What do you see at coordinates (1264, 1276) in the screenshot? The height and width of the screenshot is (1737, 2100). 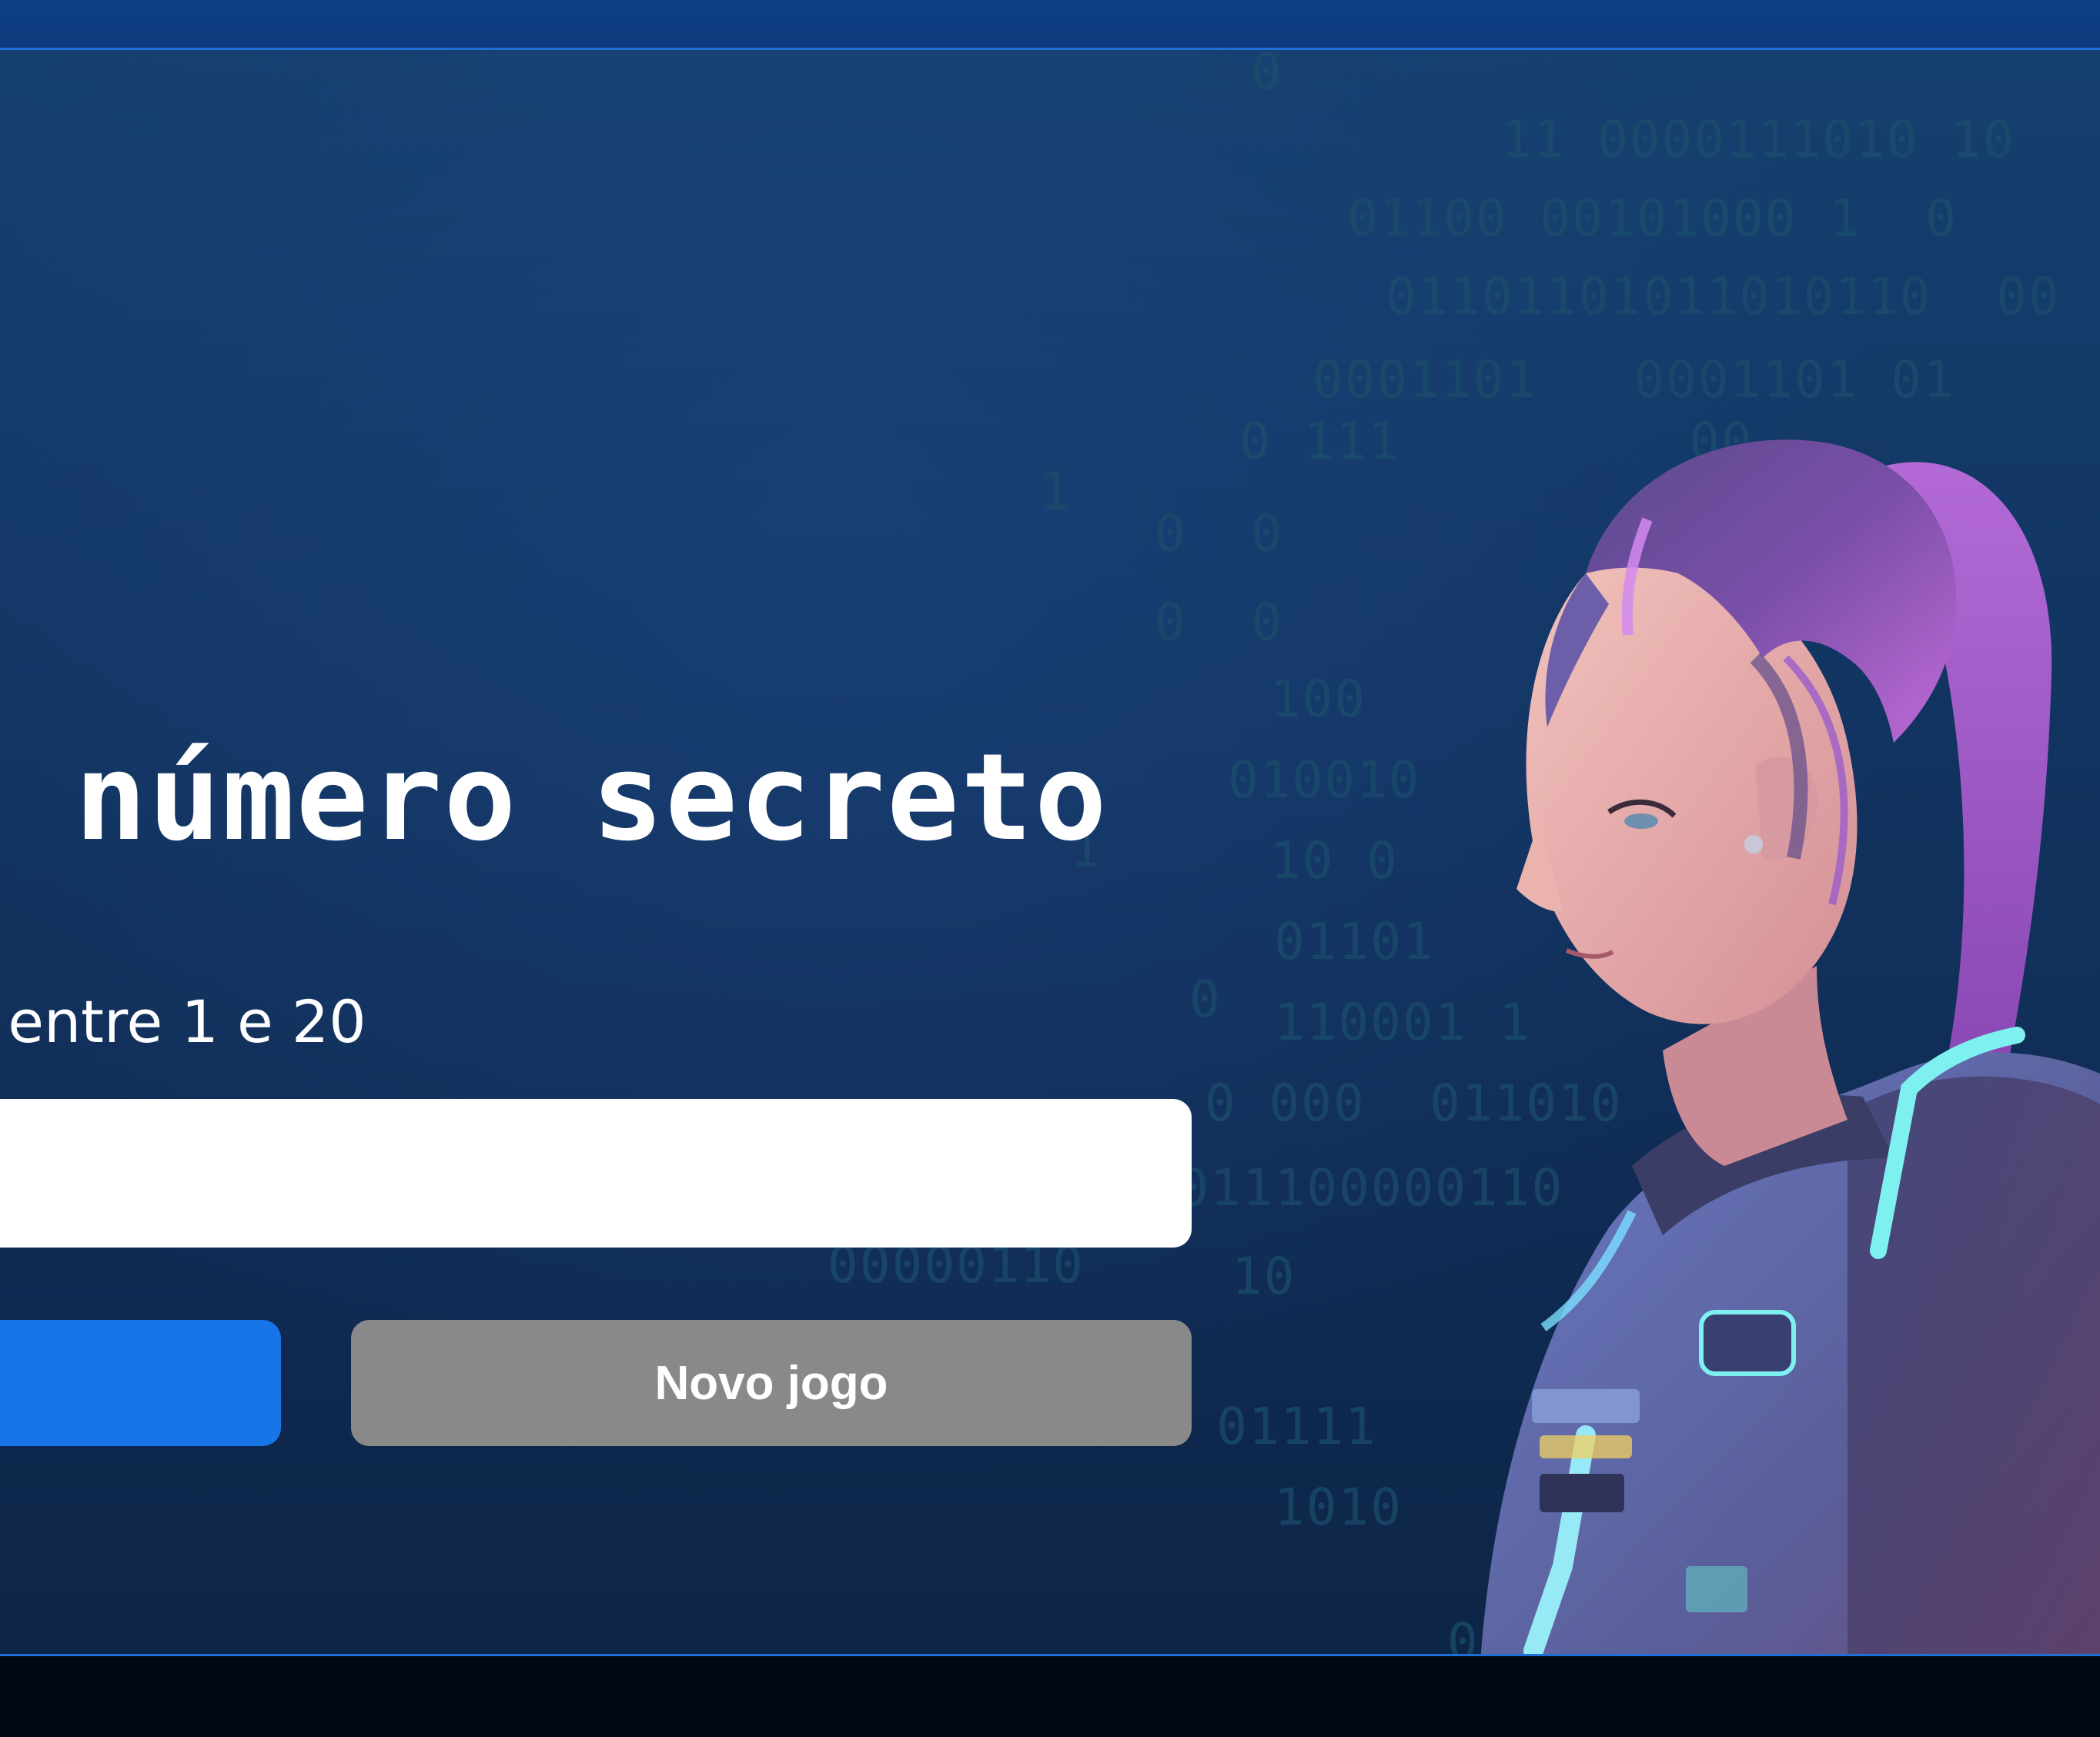 I see `binary-digit: 10` at bounding box center [1264, 1276].